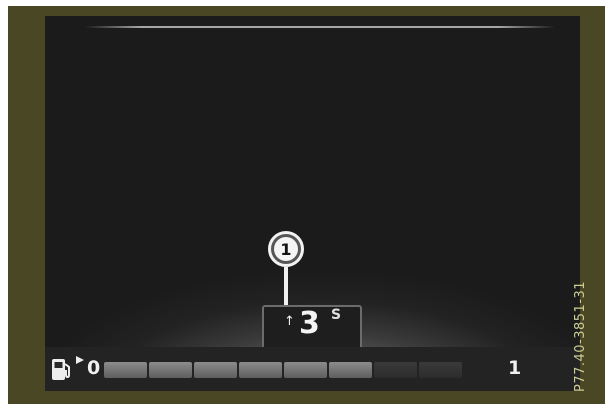 This screenshot has height=408, width=609. I want to click on fuel-max-label: 1, so click(515, 368).